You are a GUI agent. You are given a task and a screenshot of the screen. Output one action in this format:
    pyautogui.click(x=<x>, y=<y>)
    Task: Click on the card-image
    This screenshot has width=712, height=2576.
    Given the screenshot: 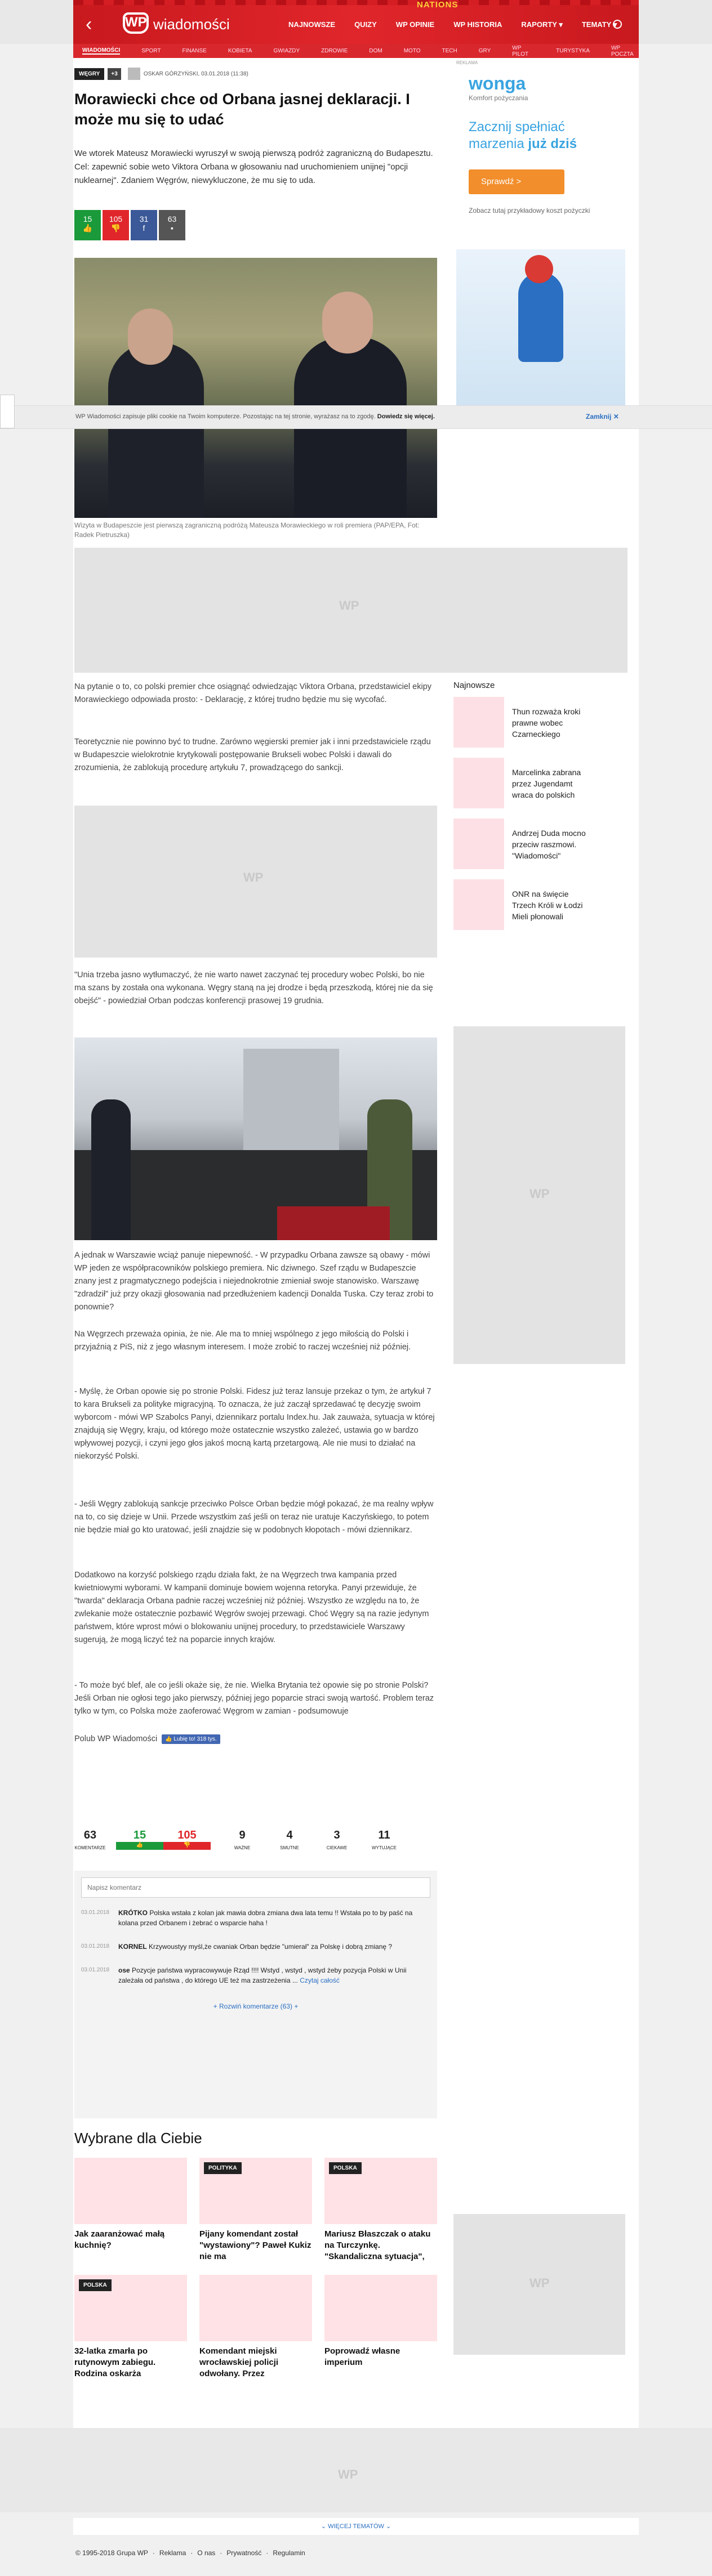 What is the action you would take?
    pyautogui.click(x=380, y=2308)
    